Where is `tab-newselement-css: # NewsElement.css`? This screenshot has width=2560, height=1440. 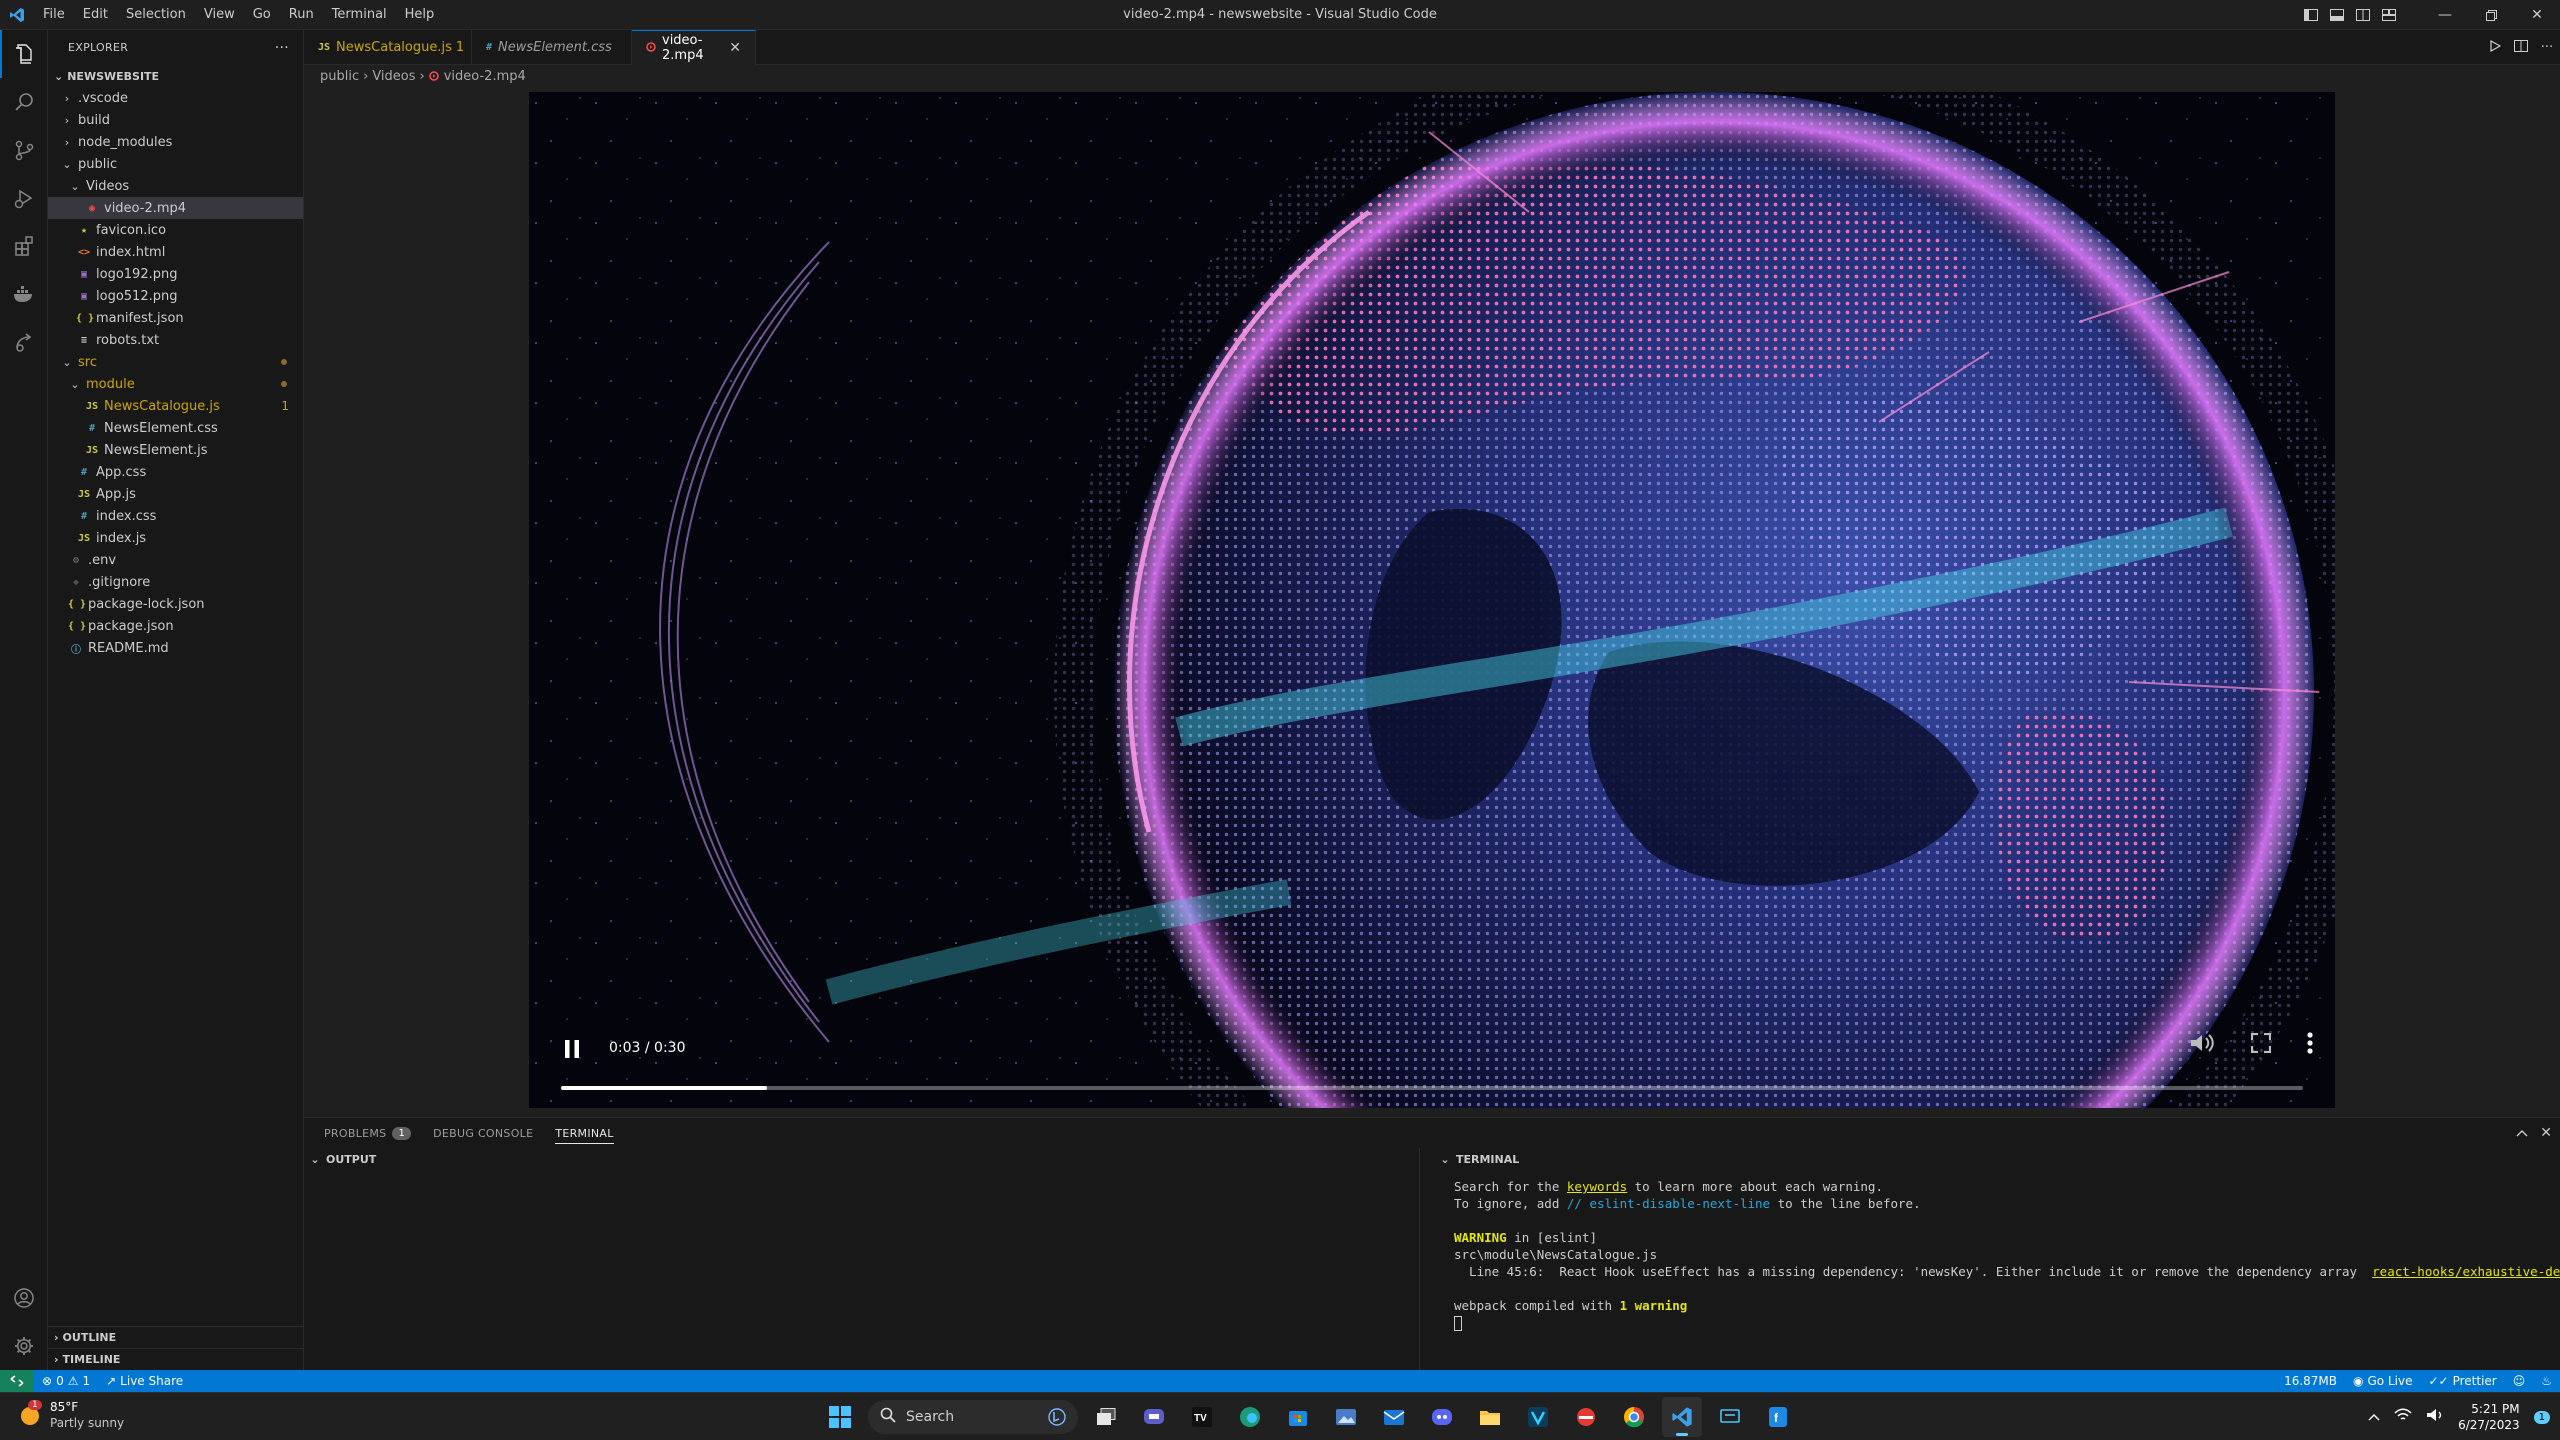 tab-newselement-css: # NewsElement.css is located at coordinates (552, 47).